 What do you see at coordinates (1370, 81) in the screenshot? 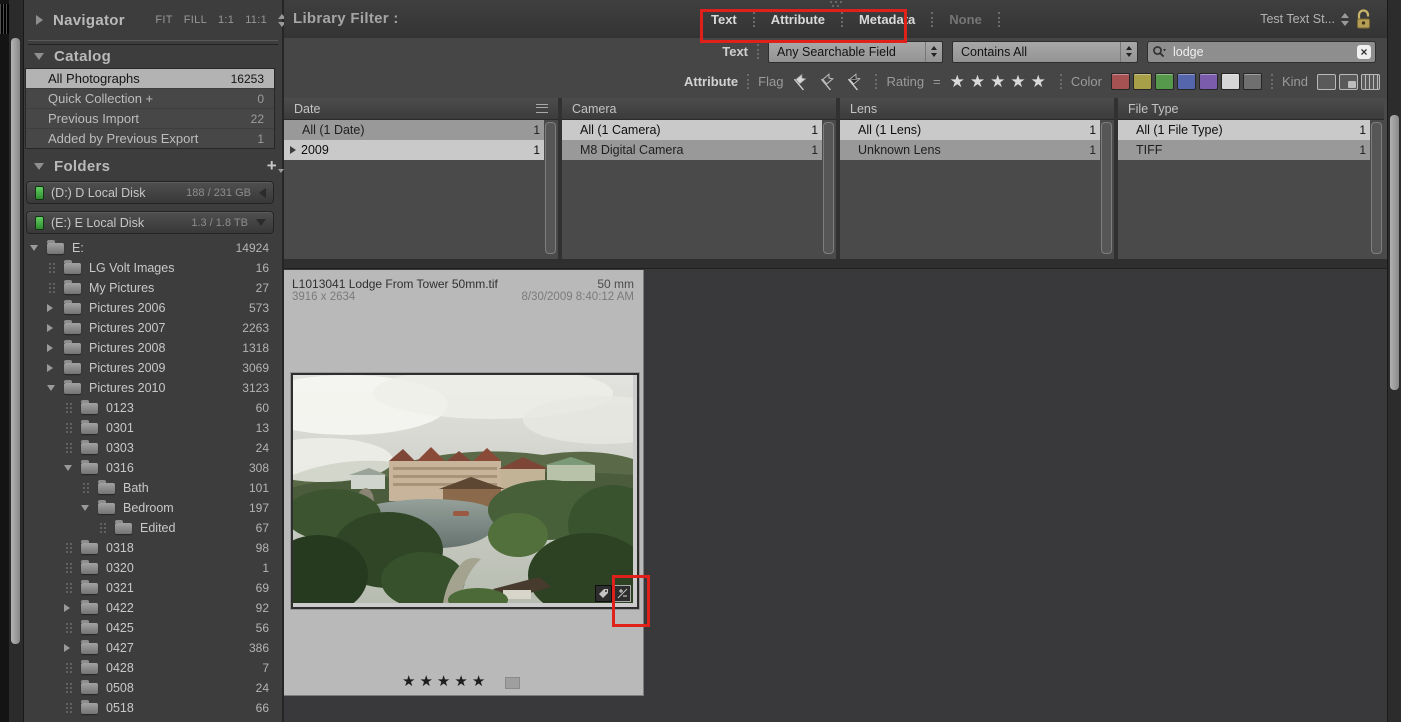
I see `kind-videos-icon` at bounding box center [1370, 81].